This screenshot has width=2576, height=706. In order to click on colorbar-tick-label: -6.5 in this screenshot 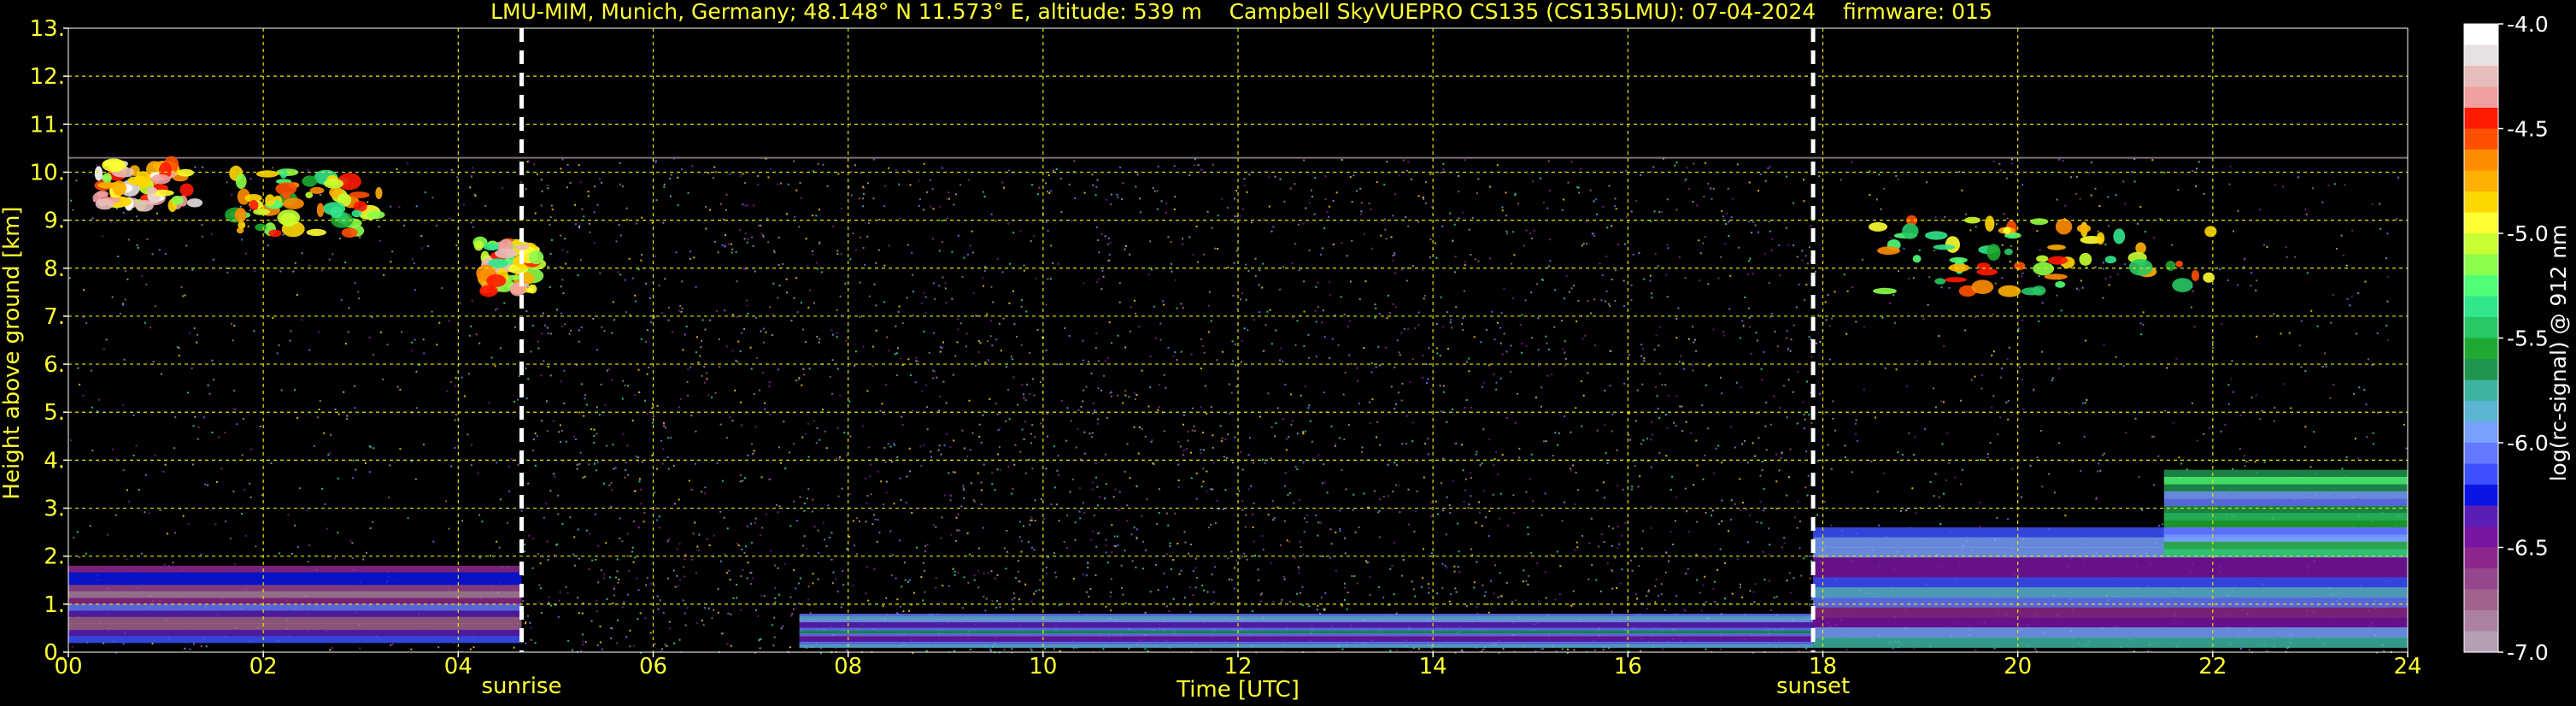, I will do `click(2528, 548)`.